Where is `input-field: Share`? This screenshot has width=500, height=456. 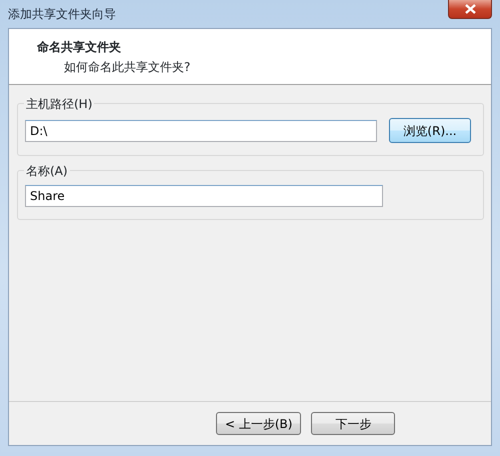
input-field: Share is located at coordinates (204, 196).